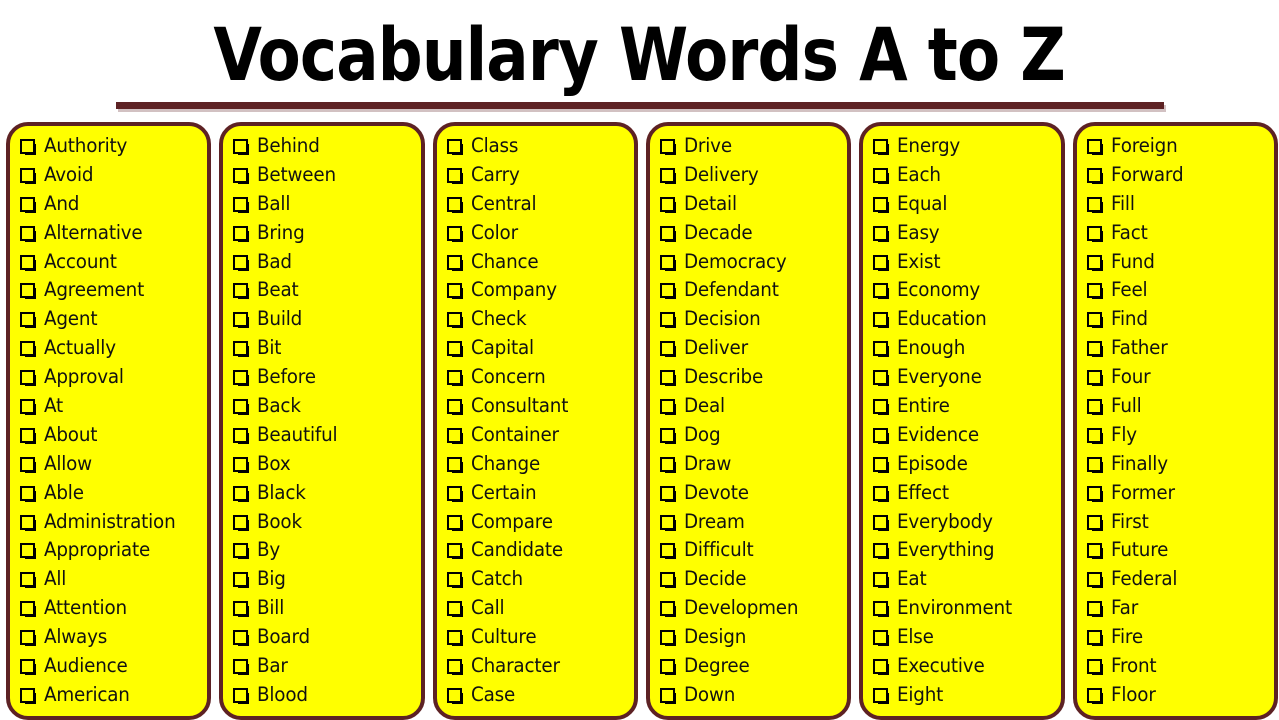  Describe the element at coordinates (112, 146) in the screenshot. I see `word-row: Authority` at that location.